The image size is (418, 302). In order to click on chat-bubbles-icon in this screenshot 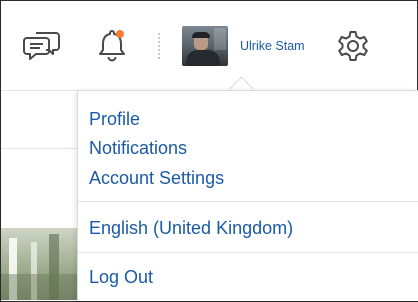, I will do `click(42, 45)`.